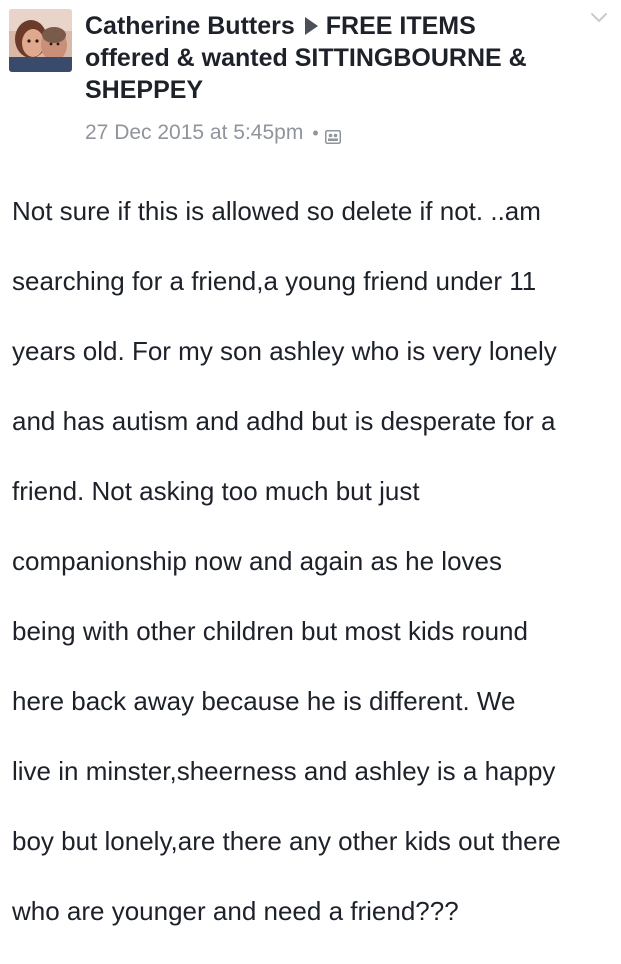  I want to click on post-body-line: companionship now and again as he loves, so click(257, 561).